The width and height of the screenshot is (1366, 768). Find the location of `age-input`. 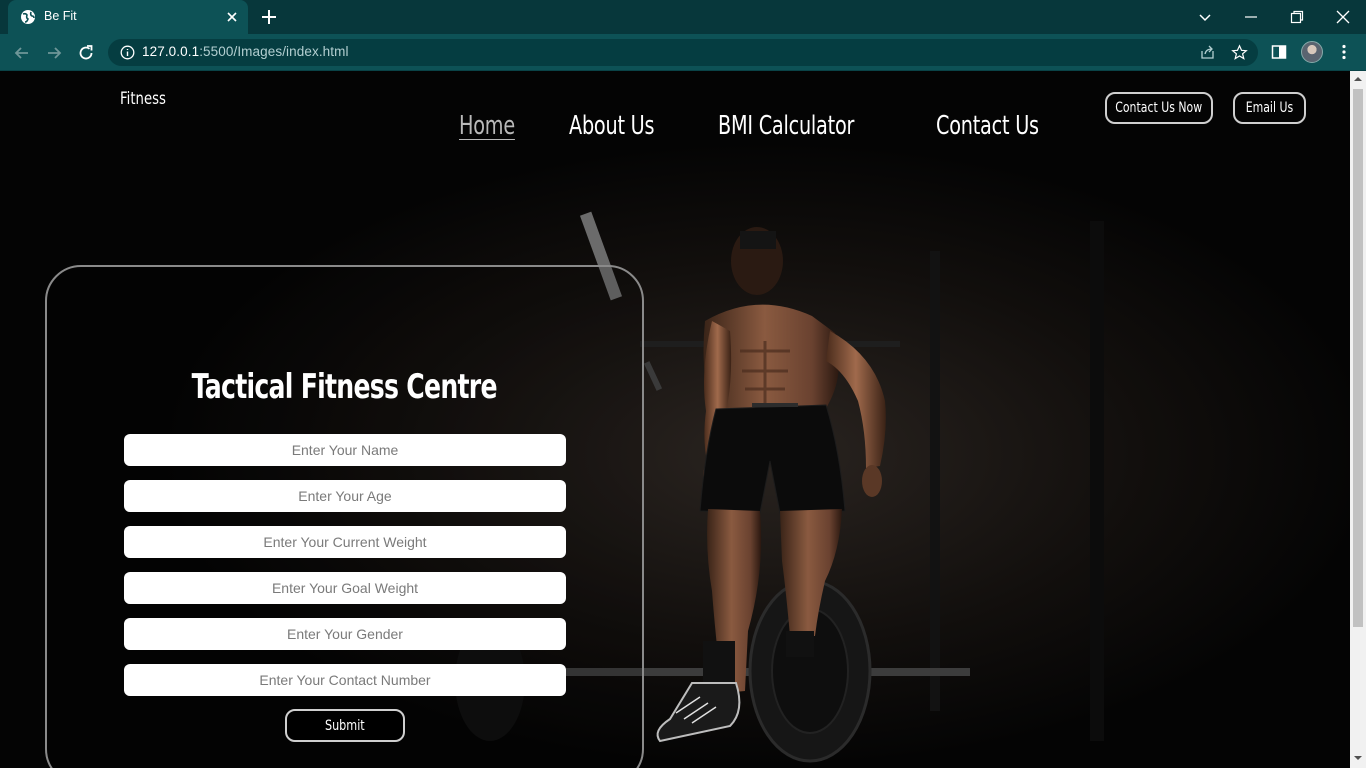

age-input is located at coordinates (345, 496).